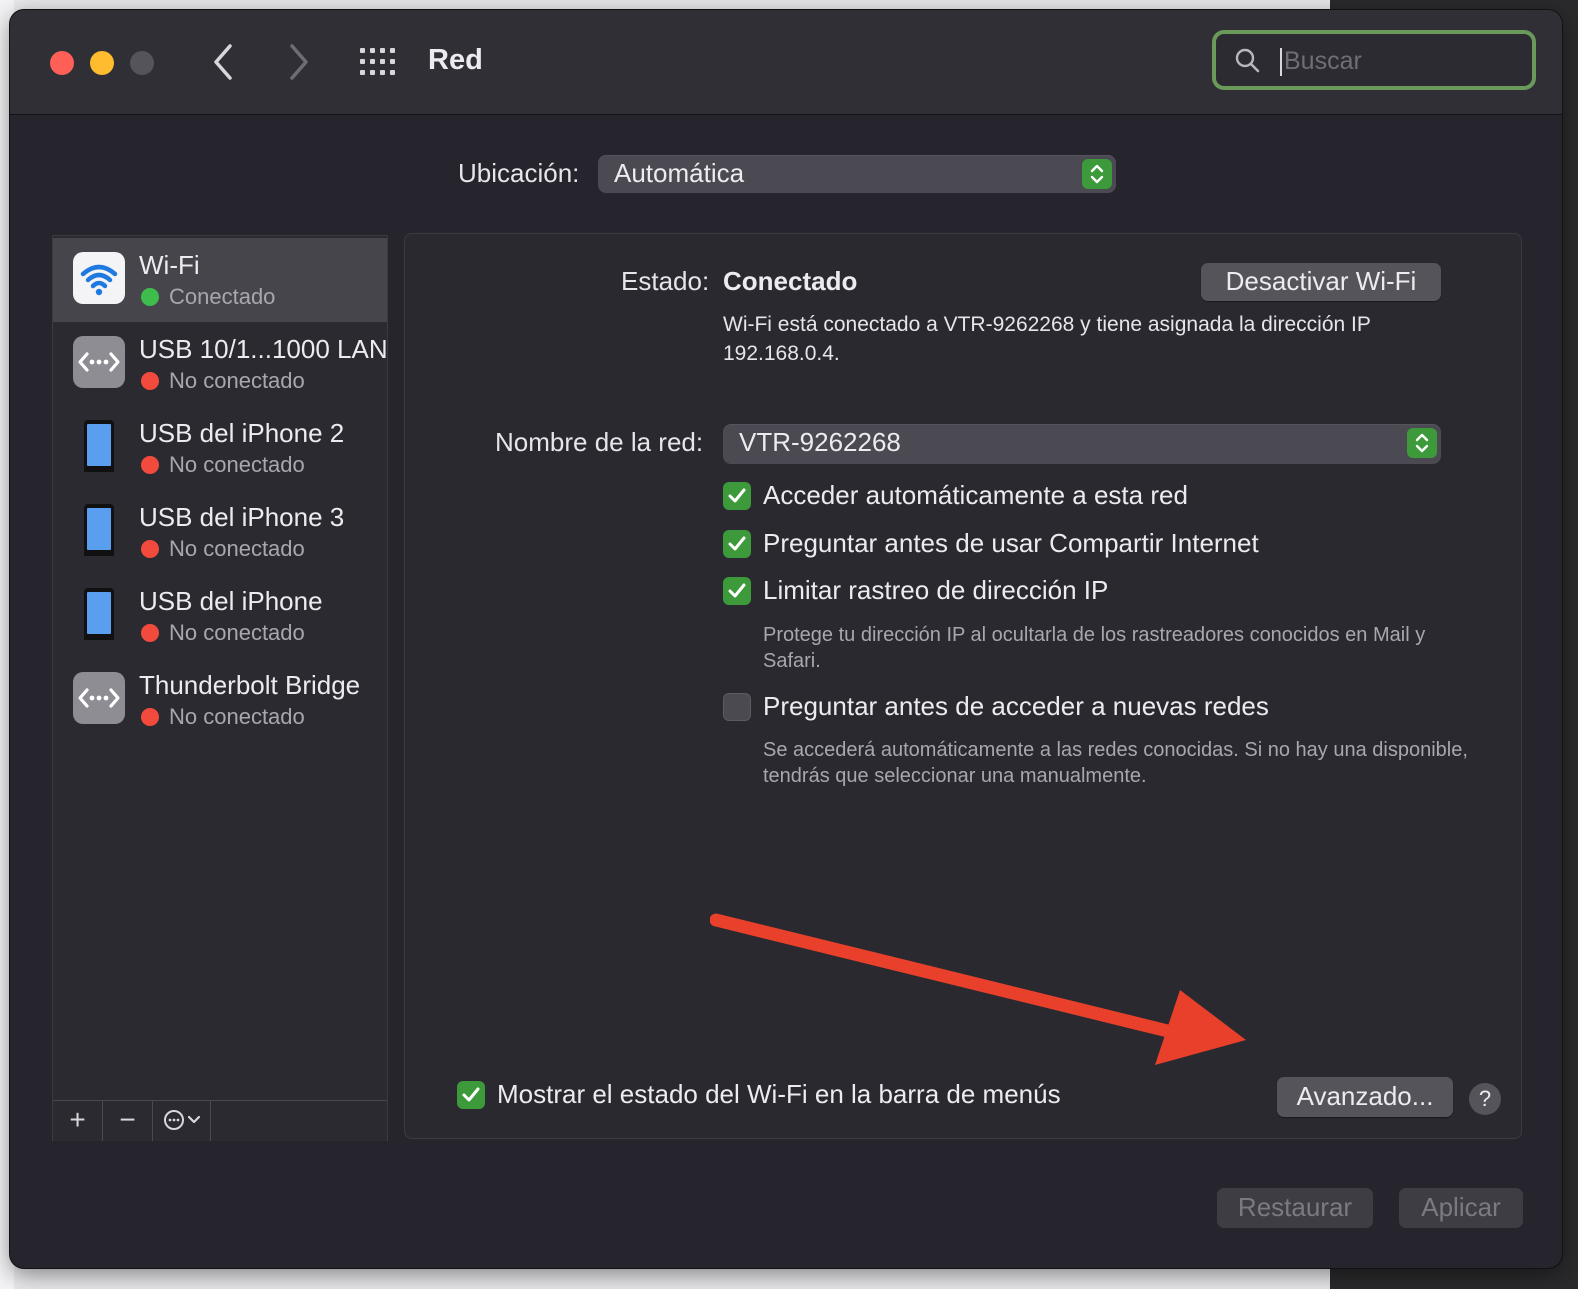 The image size is (1578, 1289). Describe the element at coordinates (128, 1121) in the screenshot. I see `remove-service-button: −` at that location.